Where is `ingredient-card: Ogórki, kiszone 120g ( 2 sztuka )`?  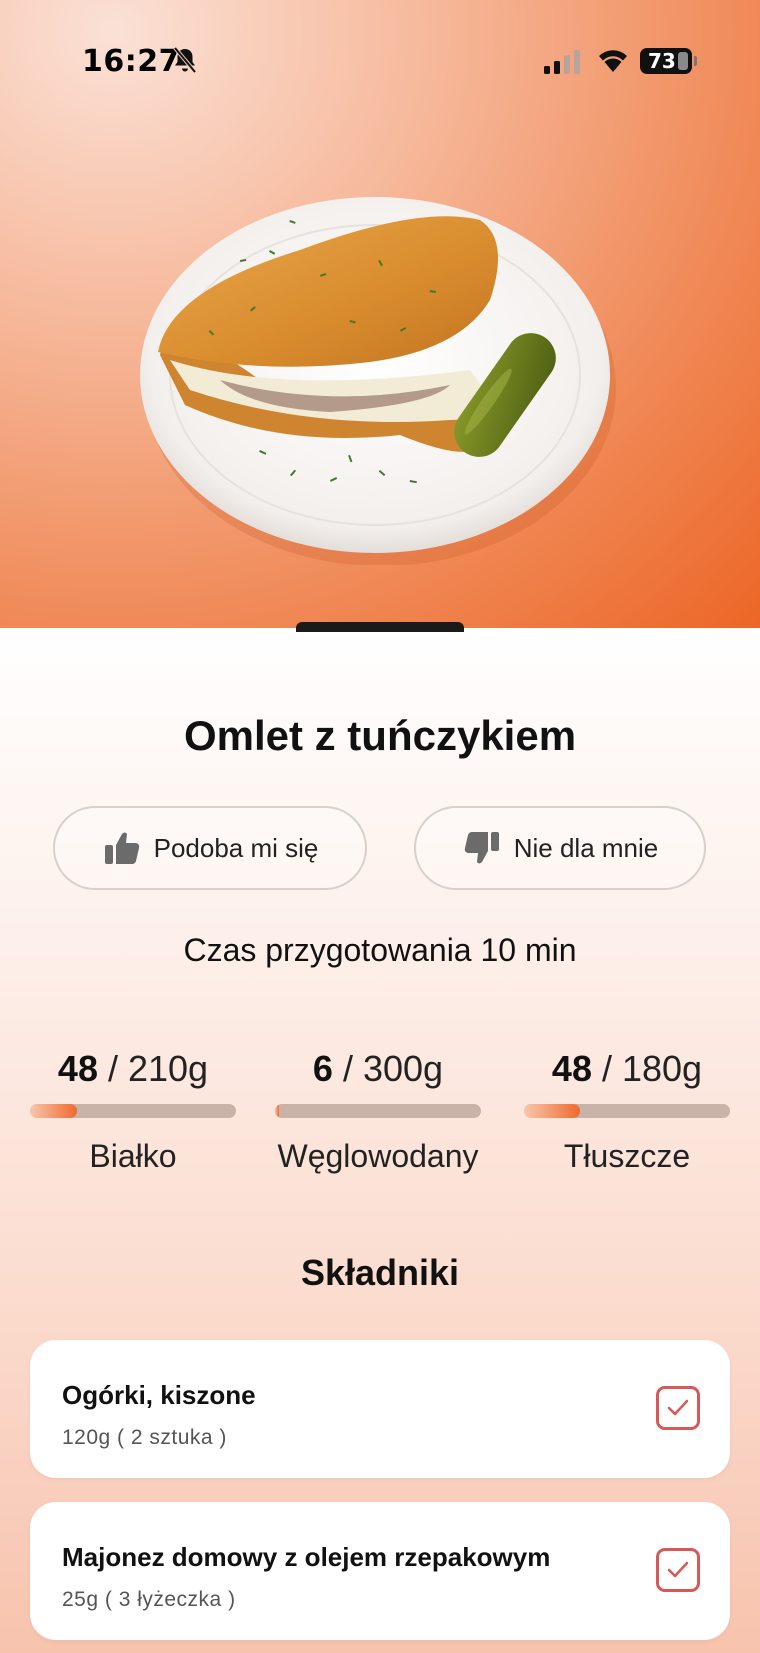 ingredient-card: Ogórki, kiszone 120g ( 2 sztuka ) is located at coordinates (380, 1409).